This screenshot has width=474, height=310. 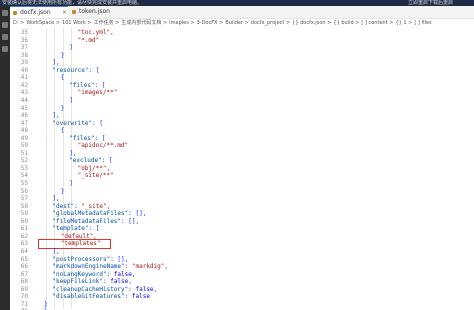 I want to click on code-line: "fileMetadataFiles": [],, so click(x=95, y=221).